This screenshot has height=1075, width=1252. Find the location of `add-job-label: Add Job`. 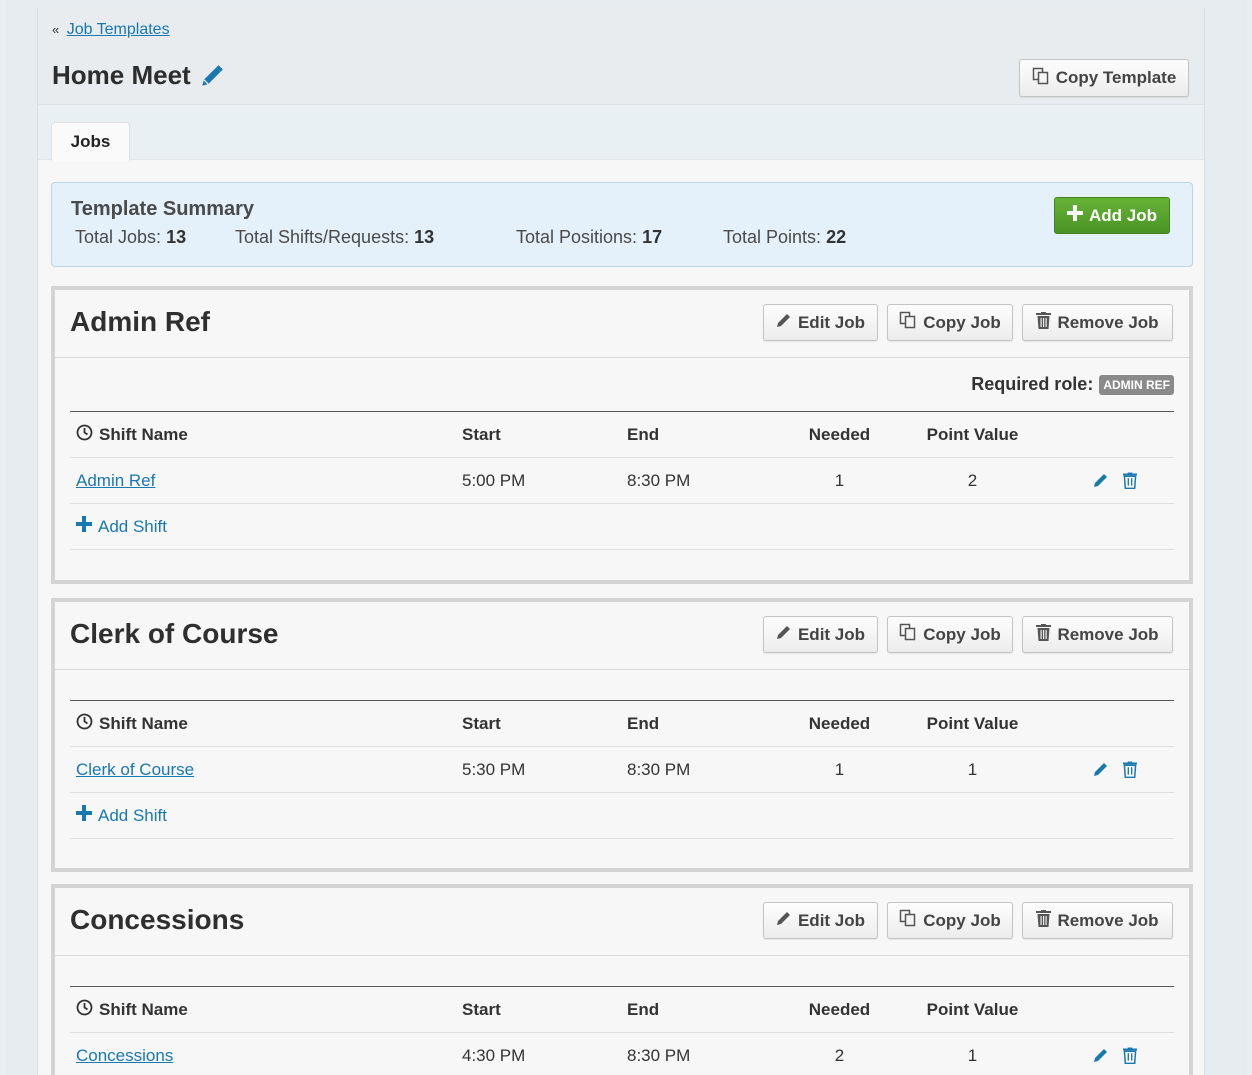

add-job-label: Add Job is located at coordinates (1123, 215).